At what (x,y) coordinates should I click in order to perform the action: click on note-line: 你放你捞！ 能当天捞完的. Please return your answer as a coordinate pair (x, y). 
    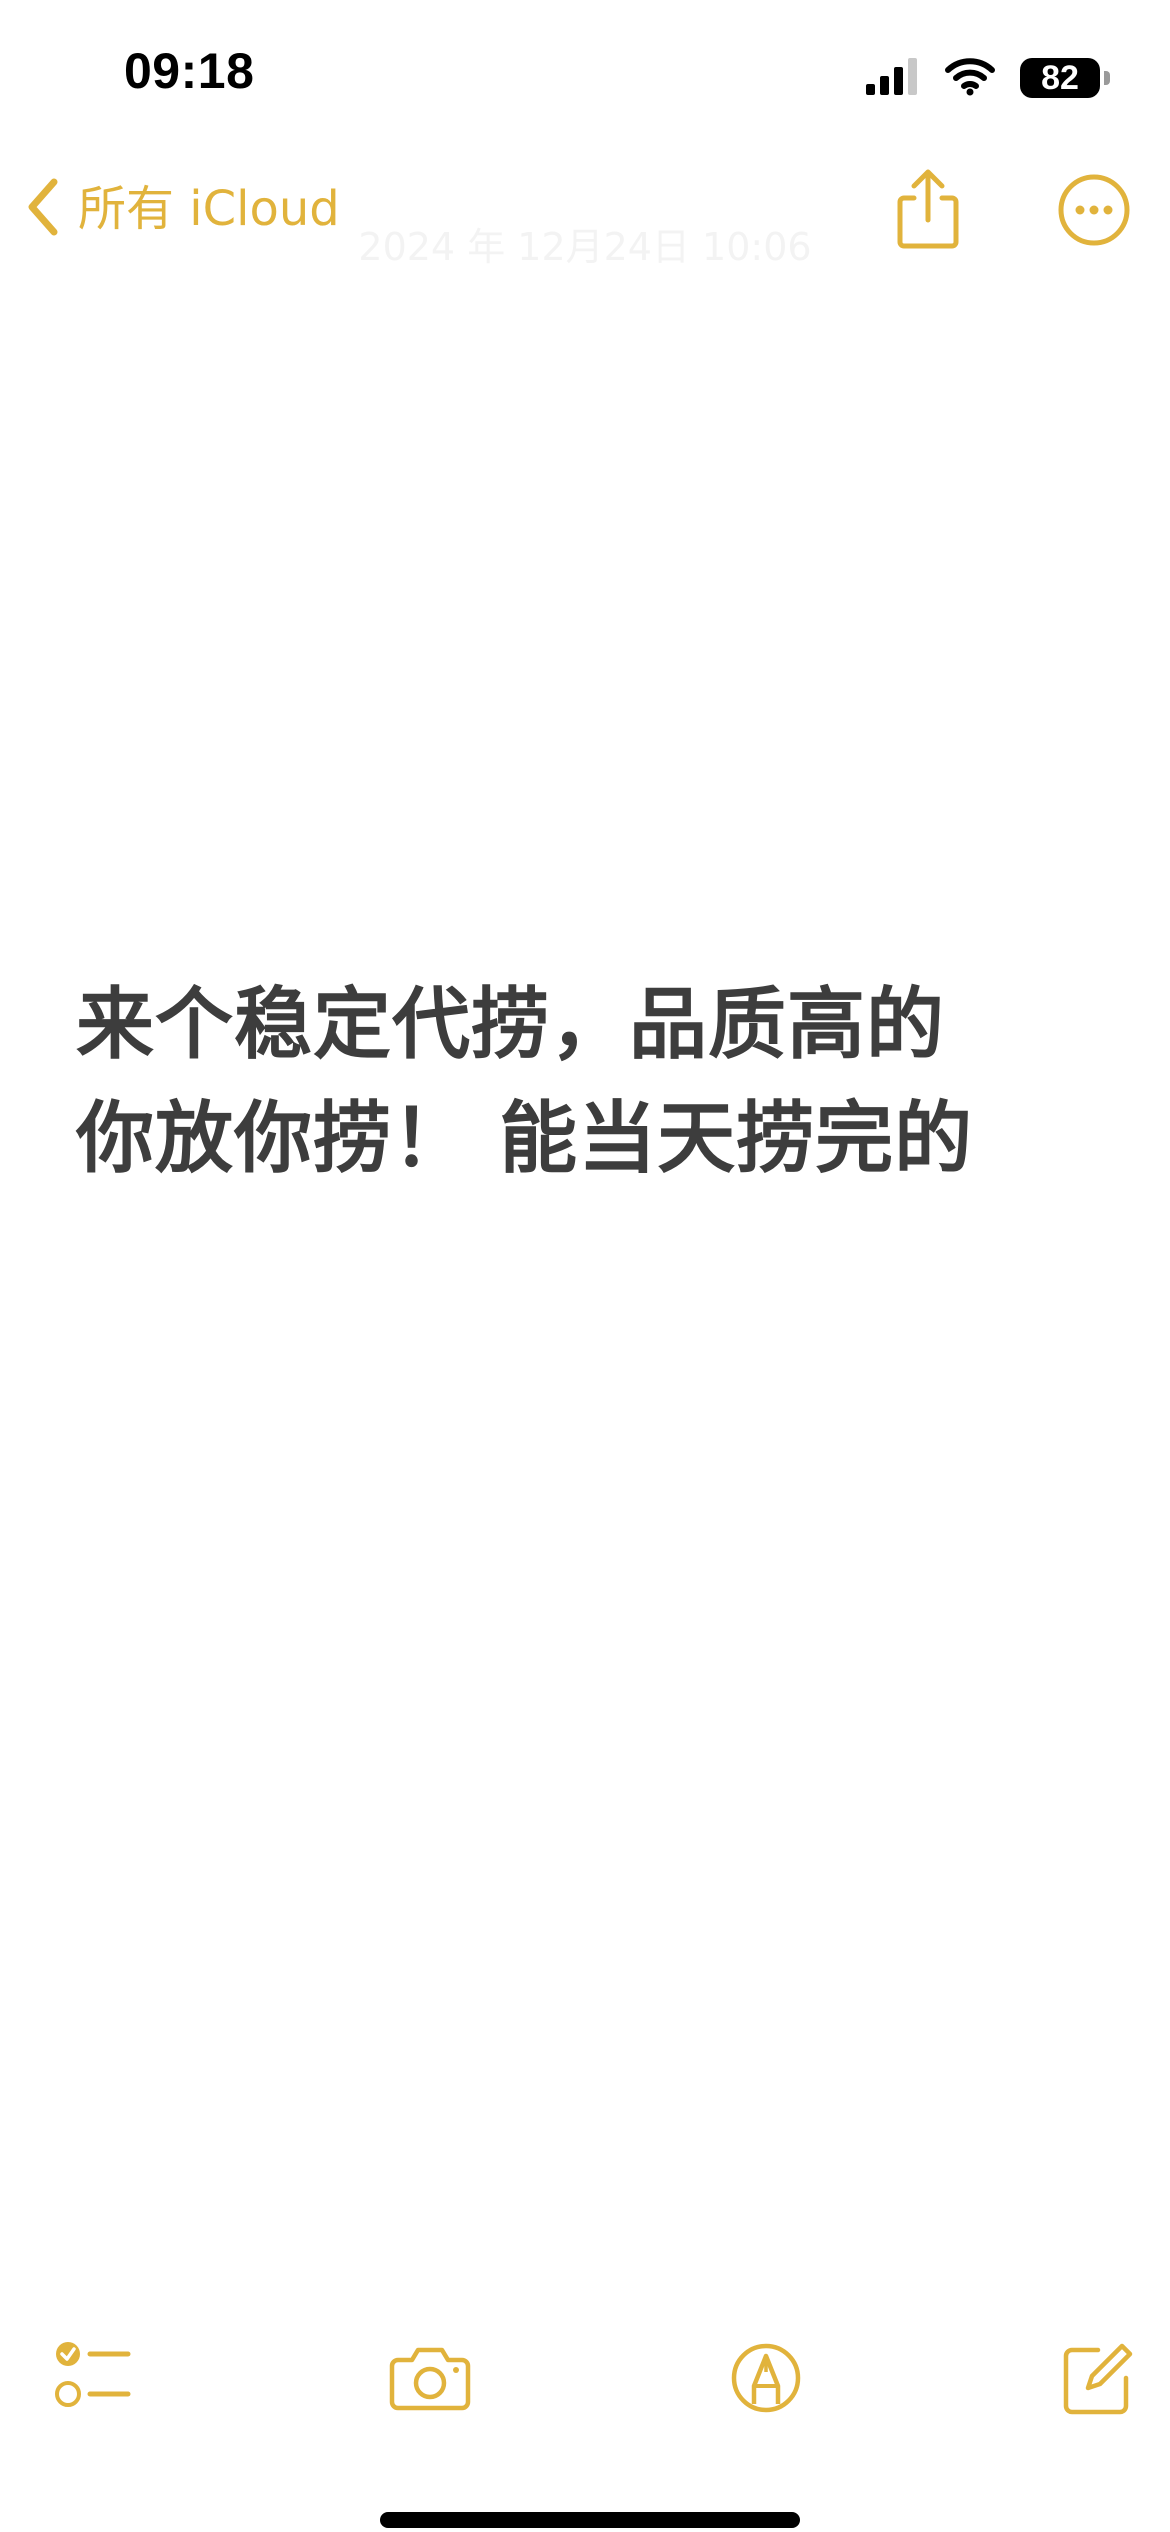
    Looking at the image, I should click on (525, 1139).